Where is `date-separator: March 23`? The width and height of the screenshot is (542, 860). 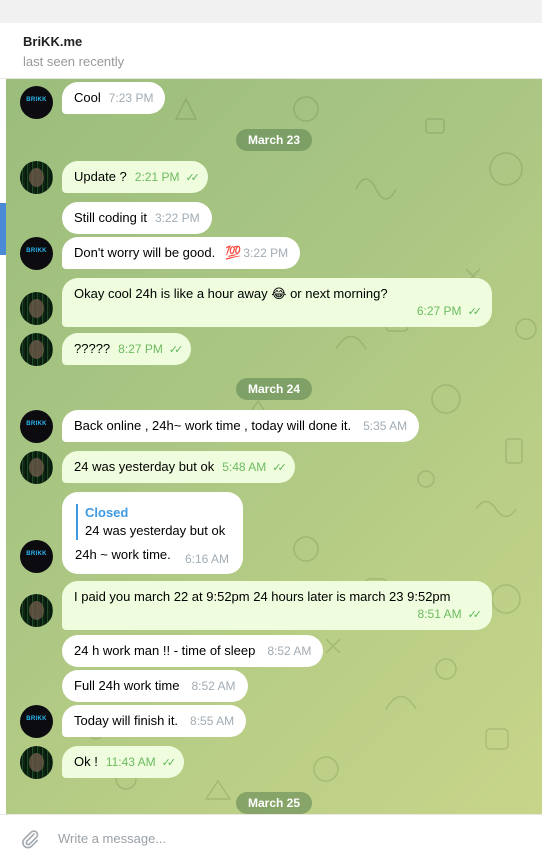
date-separator: March 23 is located at coordinates (274, 140).